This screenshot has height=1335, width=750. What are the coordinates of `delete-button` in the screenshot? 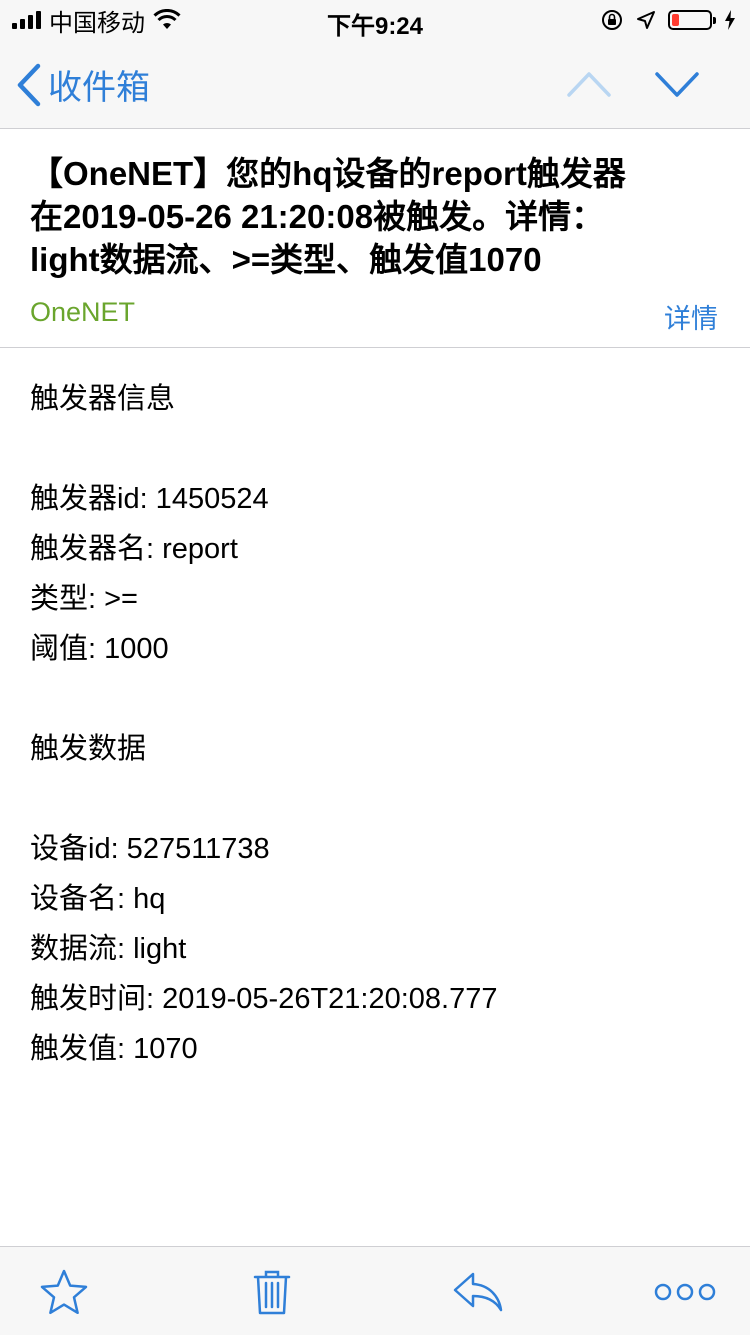 It's located at (272, 1292).